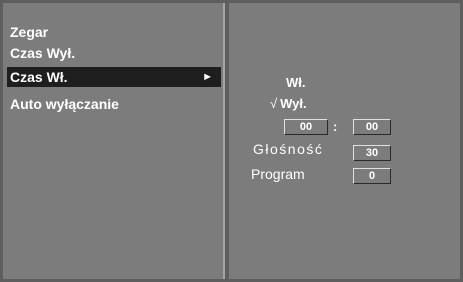 Image resolution: width=463 pixels, height=282 pixels. I want to click on menu-item-label: Zegar, so click(29, 32).